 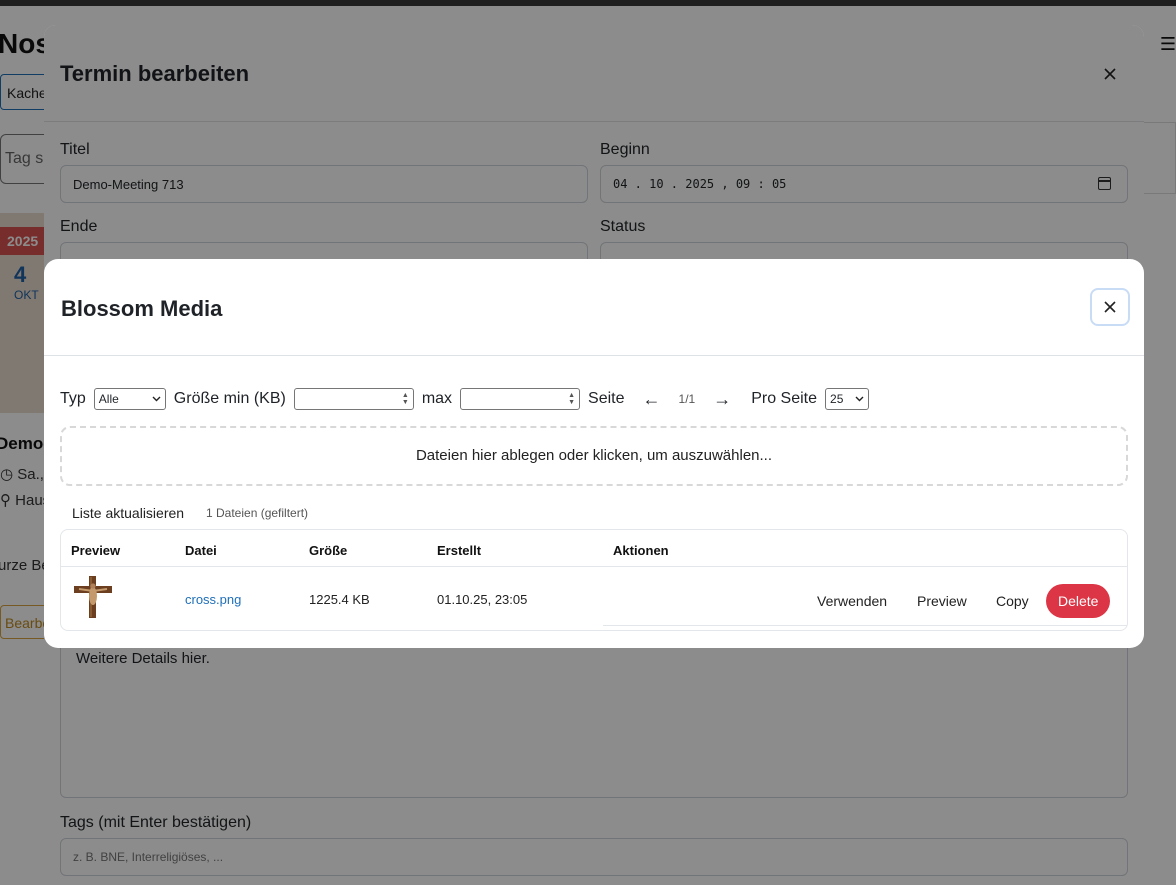 What do you see at coordinates (942, 601) in the screenshot?
I see `preview-button: Preview` at bounding box center [942, 601].